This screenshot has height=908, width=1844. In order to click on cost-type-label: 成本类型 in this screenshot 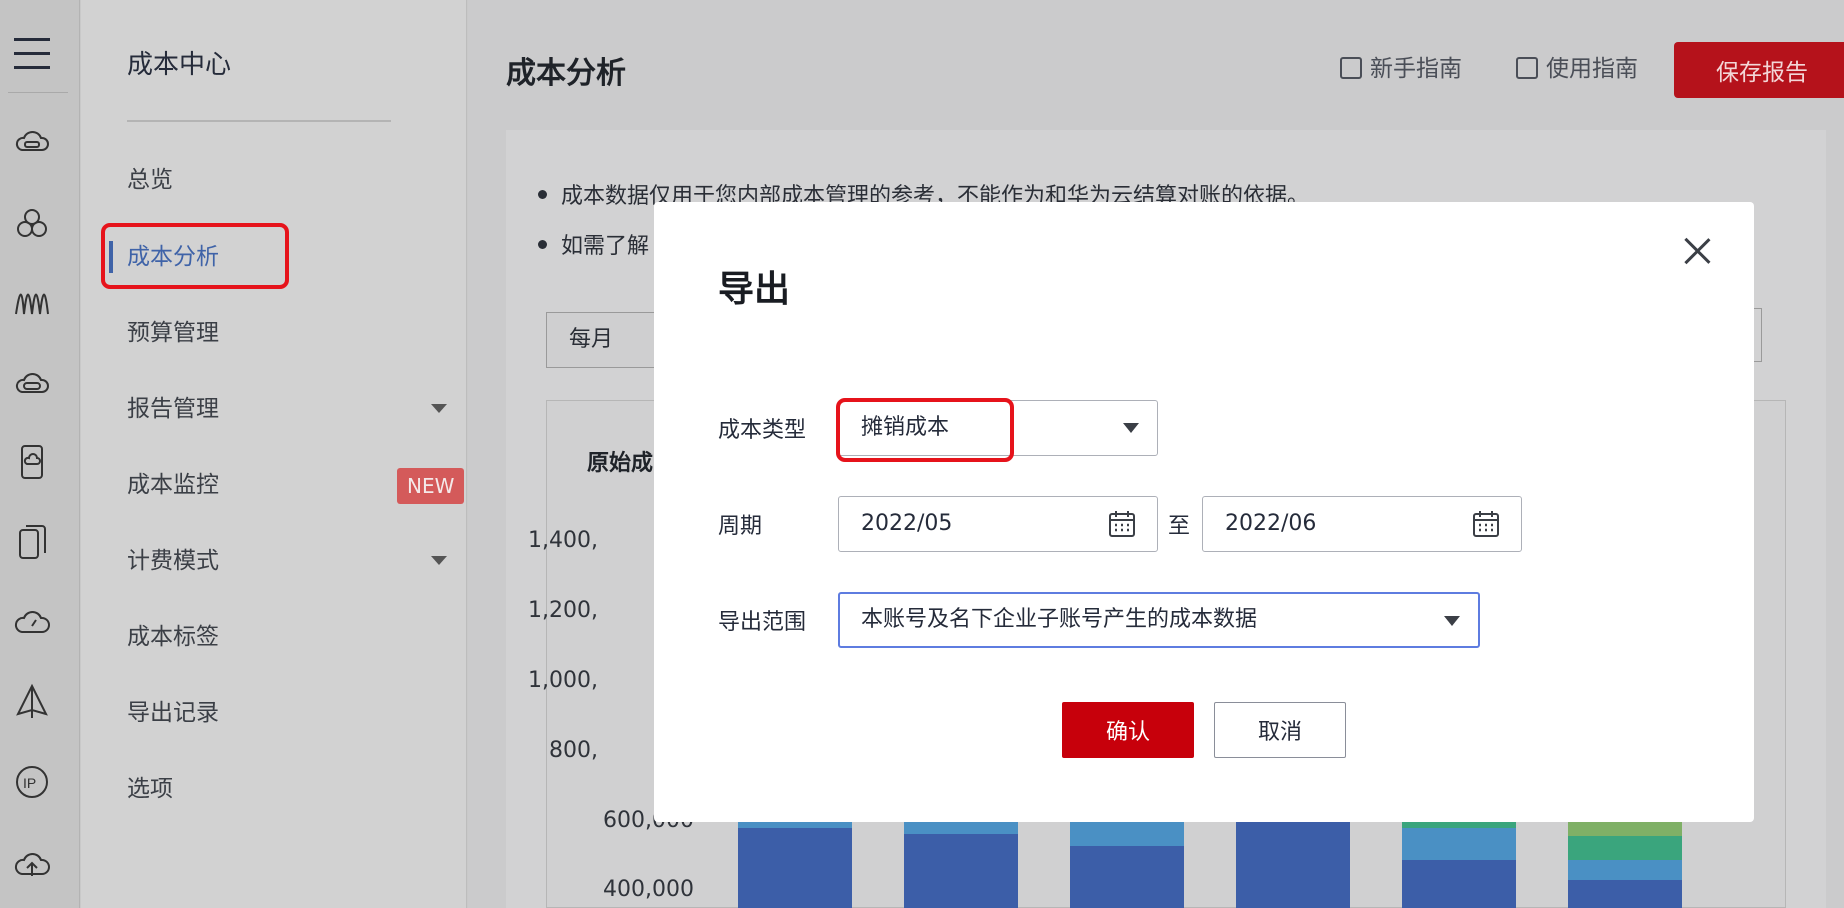, I will do `click(762, 430)`.